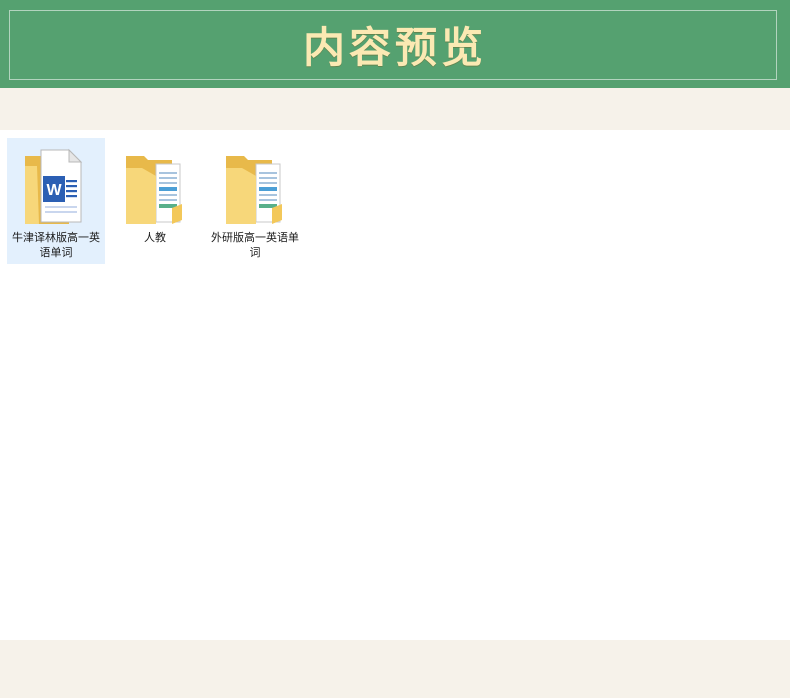 Image resolution: width=790 pixels, height=698 pixels. What do you see at coordinates (395, 109) in the screenshot?
I see `top-band` at bounding box center [395, 109].